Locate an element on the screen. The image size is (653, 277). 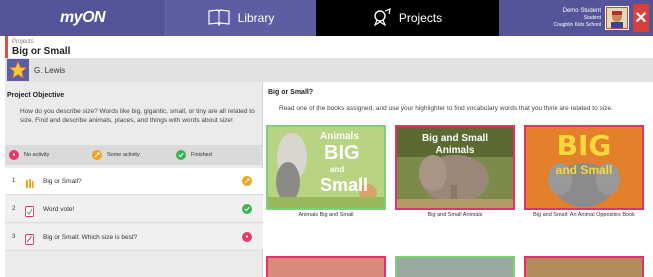
cover-title: and is located at coordinates (337, 169).